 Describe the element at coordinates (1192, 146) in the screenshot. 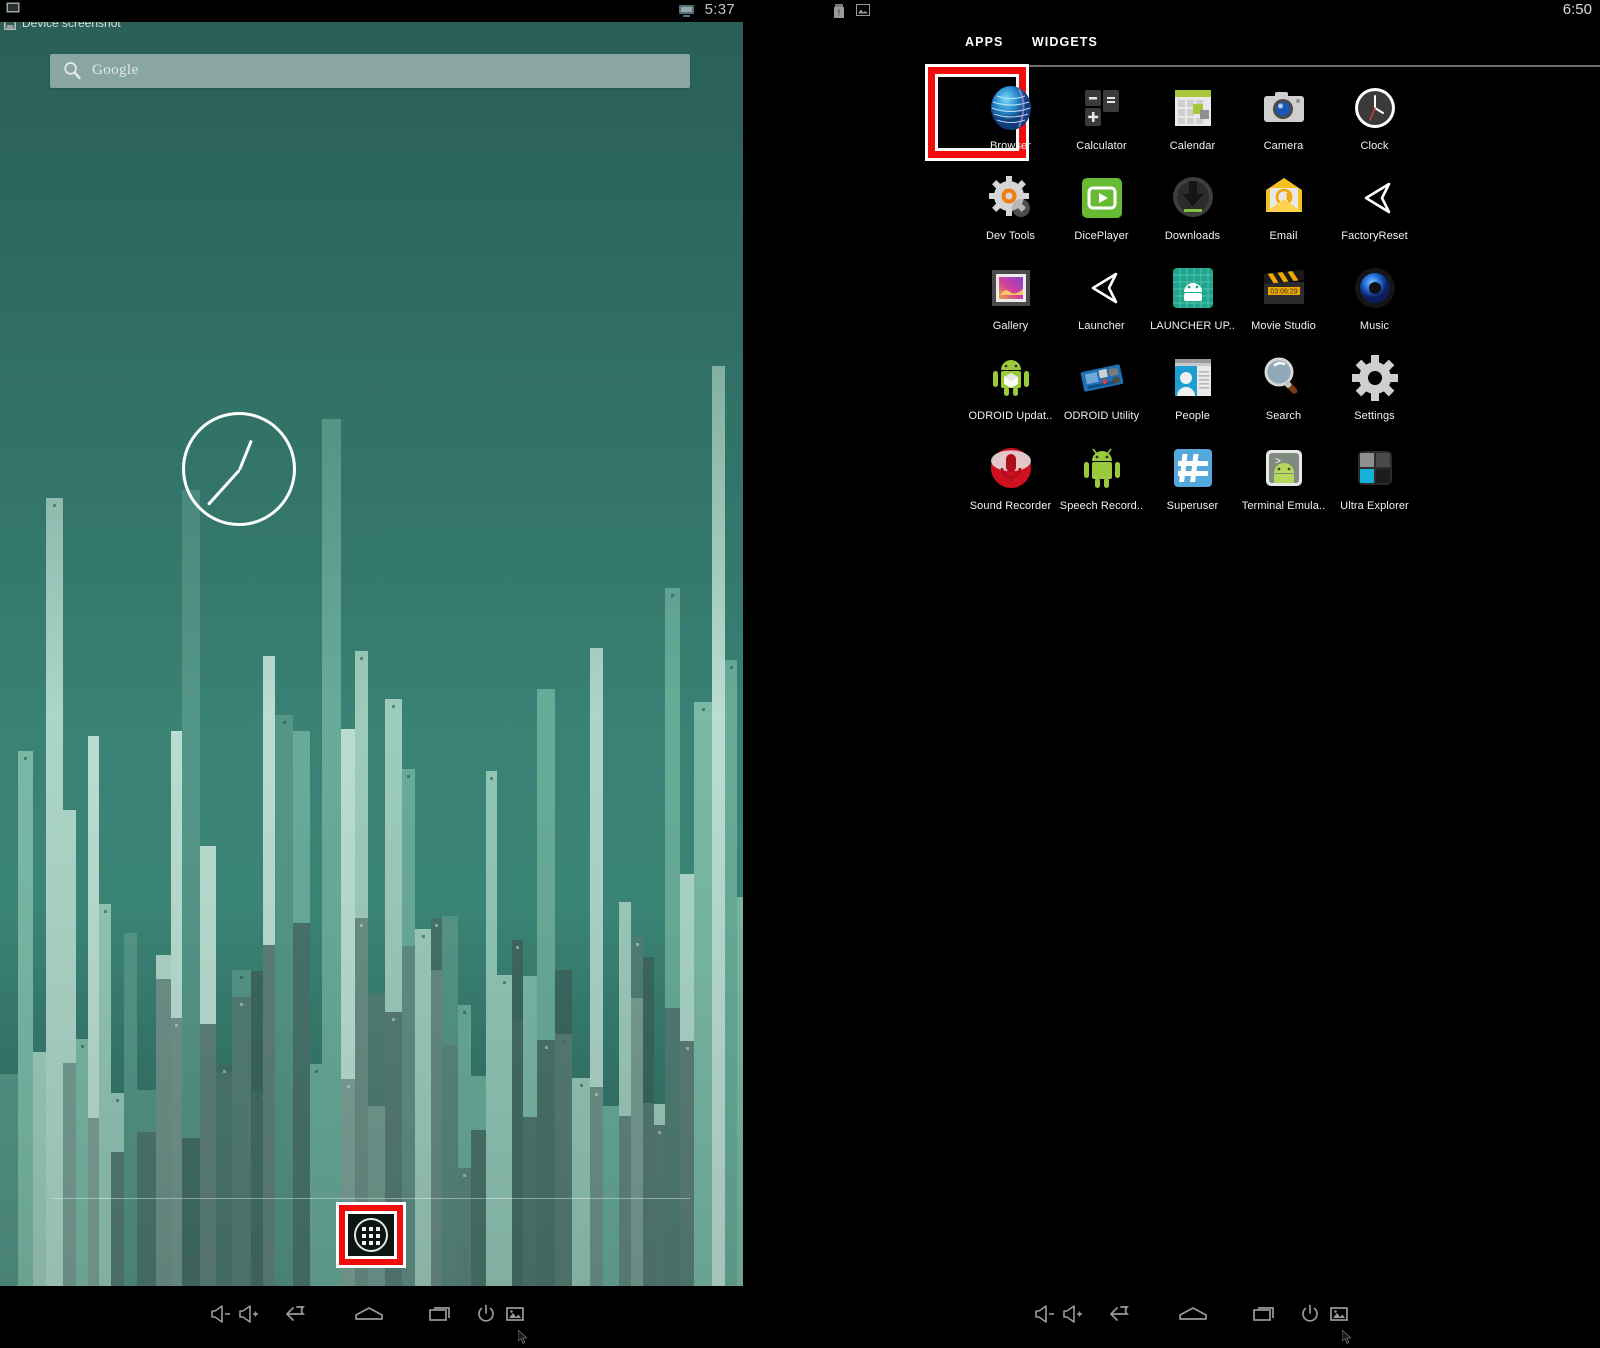

I see `app-label: Calendar` at that location.